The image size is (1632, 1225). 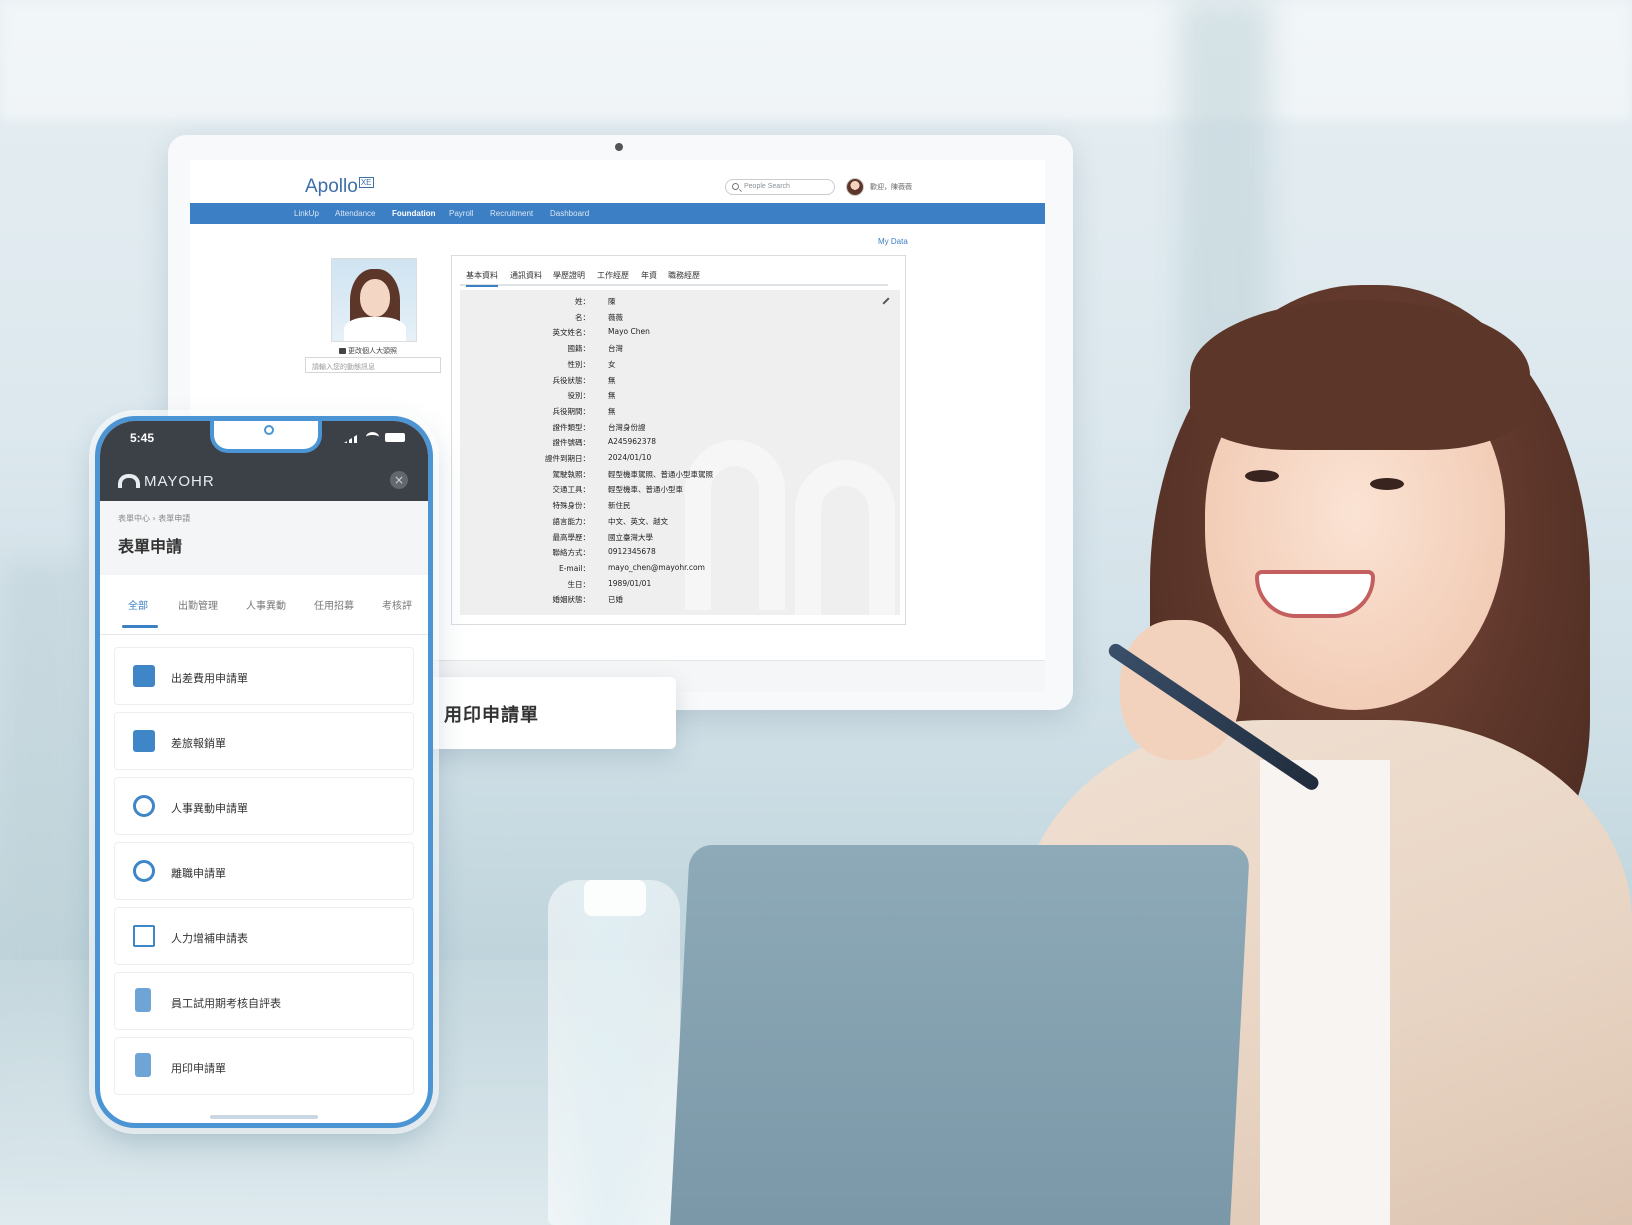 I want to click on info-label: E-mail：, so click(x=574, y=568).